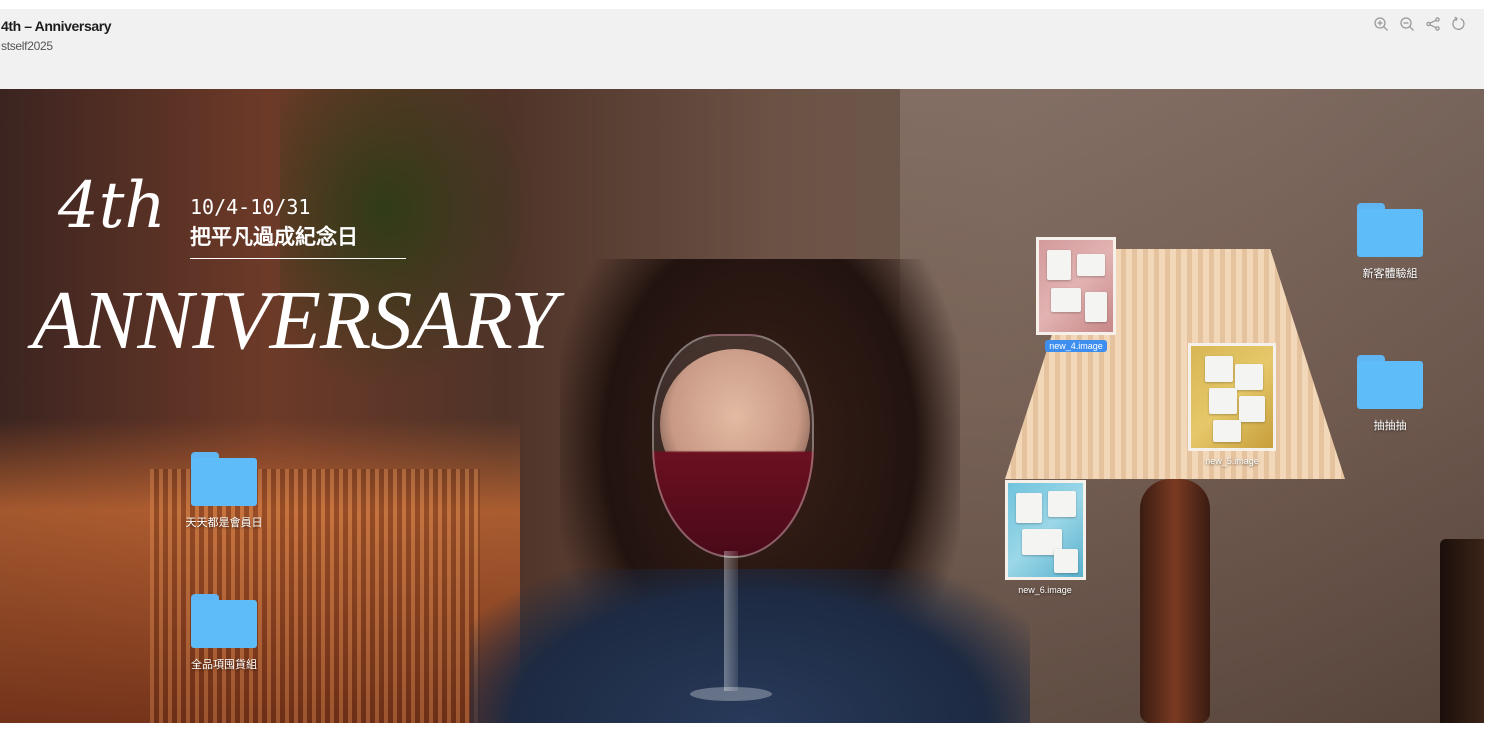 Image resolution: width=1489 pixels, height=734 pixels. I want to click on image-file-new-4: new_4.image, so click(1076, 294).